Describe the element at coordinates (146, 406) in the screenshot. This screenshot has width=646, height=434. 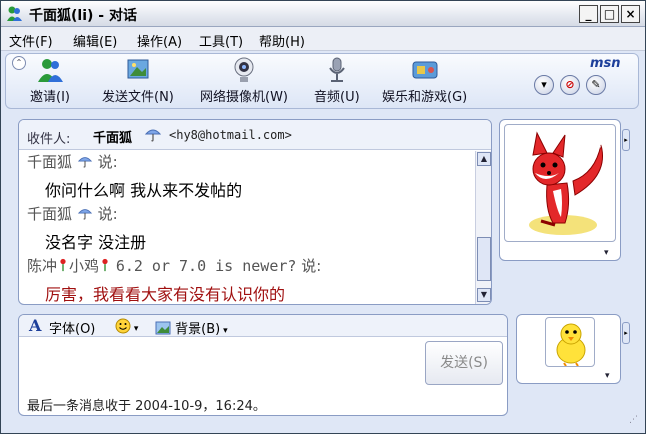
I see `status-text: 最后一条消息收于 2004-10-9，16:24。` at that location.